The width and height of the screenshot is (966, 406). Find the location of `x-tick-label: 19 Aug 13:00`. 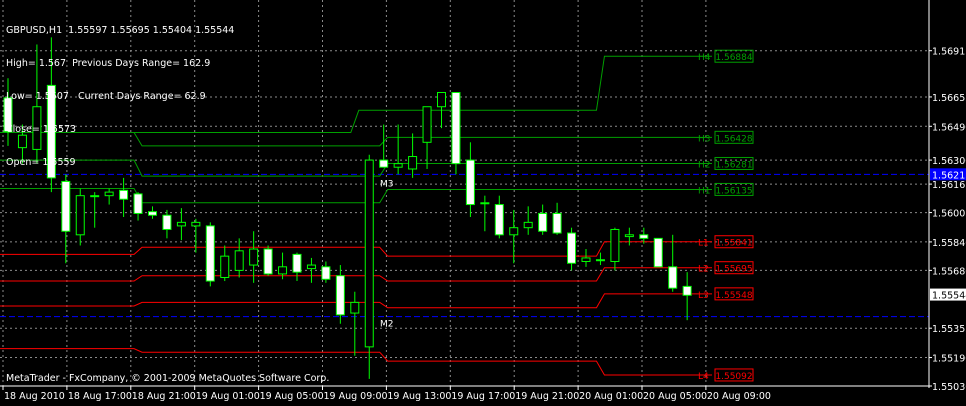

x-tick-label: 19 Aug 13:00 is located at coordinates (419, 396).